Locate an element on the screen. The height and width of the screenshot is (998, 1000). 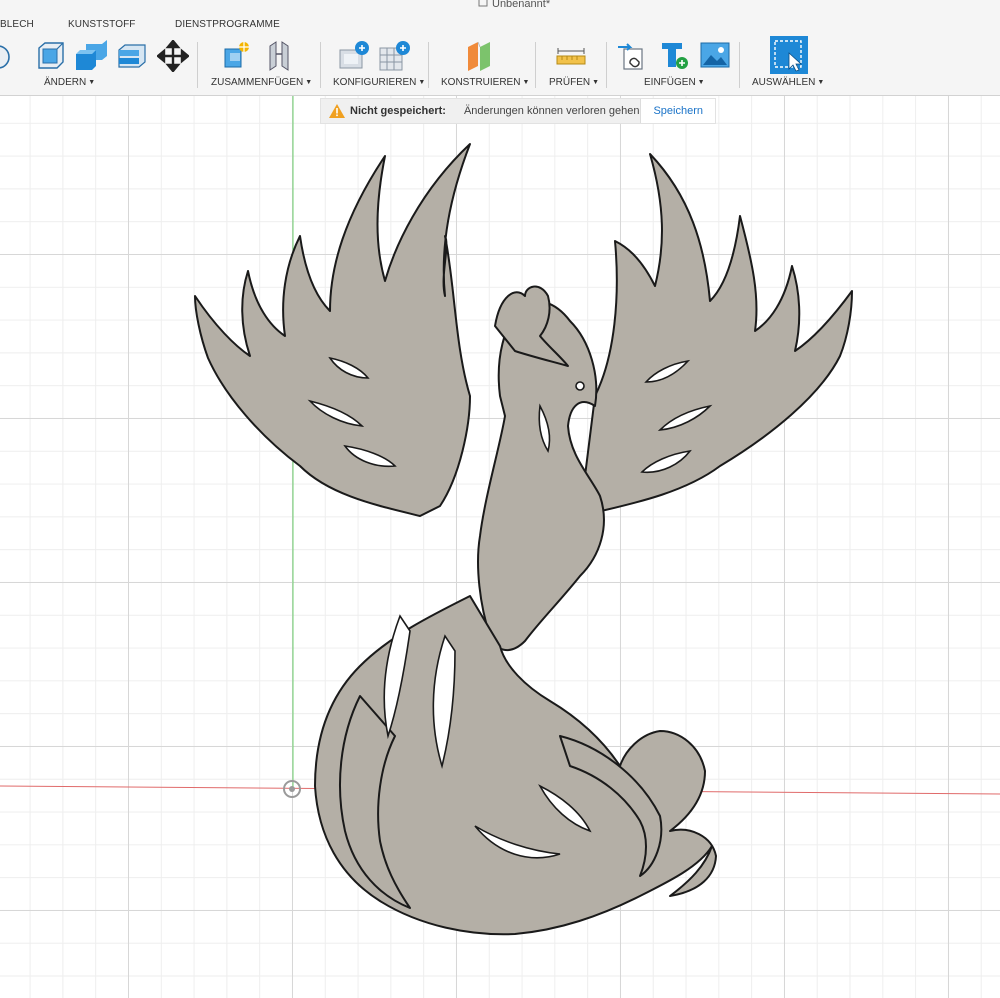
select-icon is located at coordinates (789, 55).